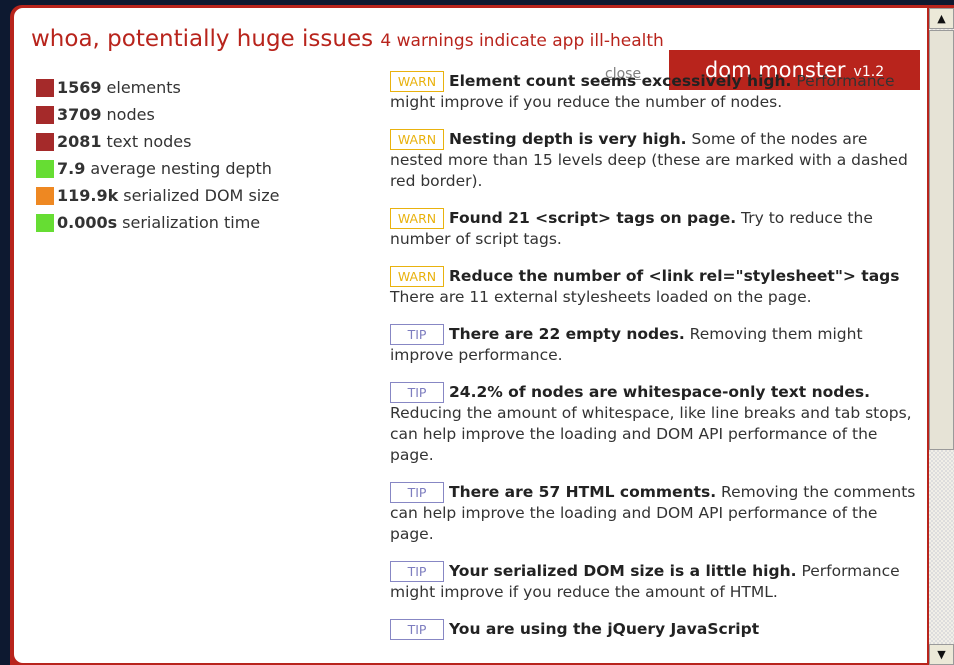 This screenshot has height=665, width=954. I want to click on message-title: There are 57 HTML comments., so click(583, 492).